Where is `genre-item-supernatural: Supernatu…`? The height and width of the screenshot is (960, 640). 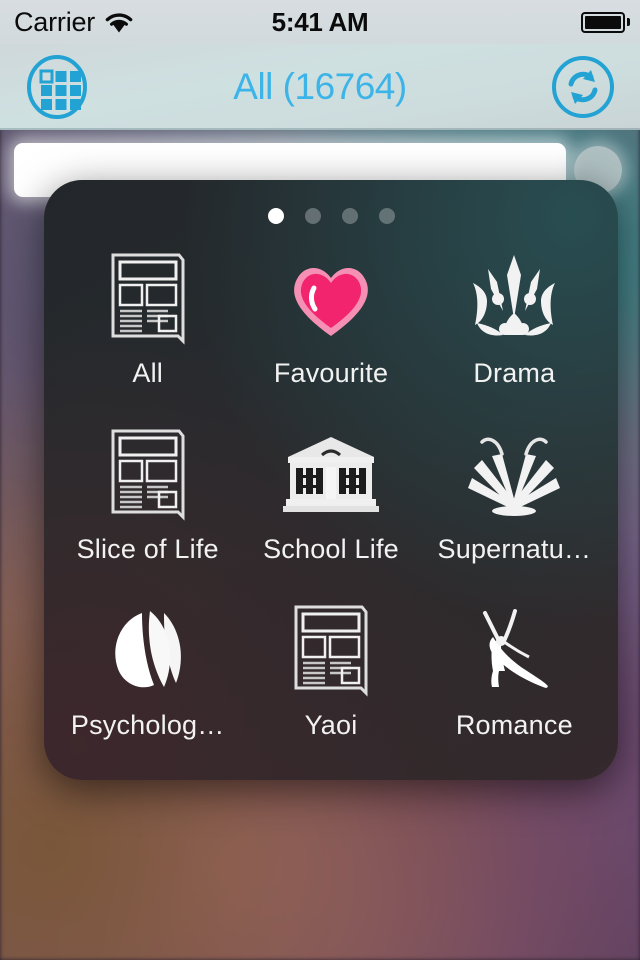
genre-item-supernatural: Supernatu… is located at coordinates (514, 508).